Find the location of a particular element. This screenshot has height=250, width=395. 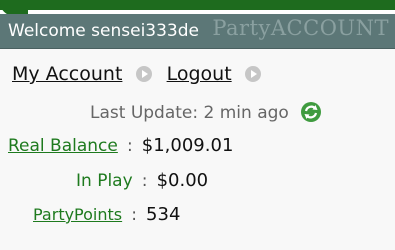

account-header: Welcome sensei333de PartyACCOUNT is located at coordinates (197, 31).